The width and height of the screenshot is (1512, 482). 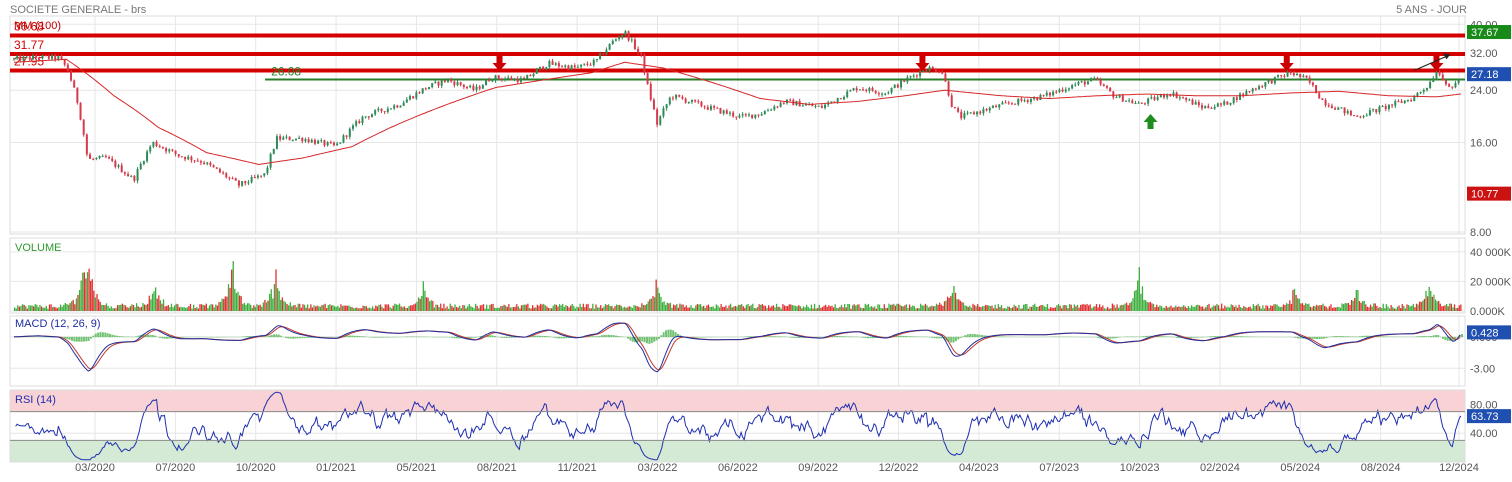 What do you see at coordinates (1484, 129) in the screenshot?
I see `price-y-ticks: 8.0016.0024.0032.0040.00` at bounding box center [1484, 129].